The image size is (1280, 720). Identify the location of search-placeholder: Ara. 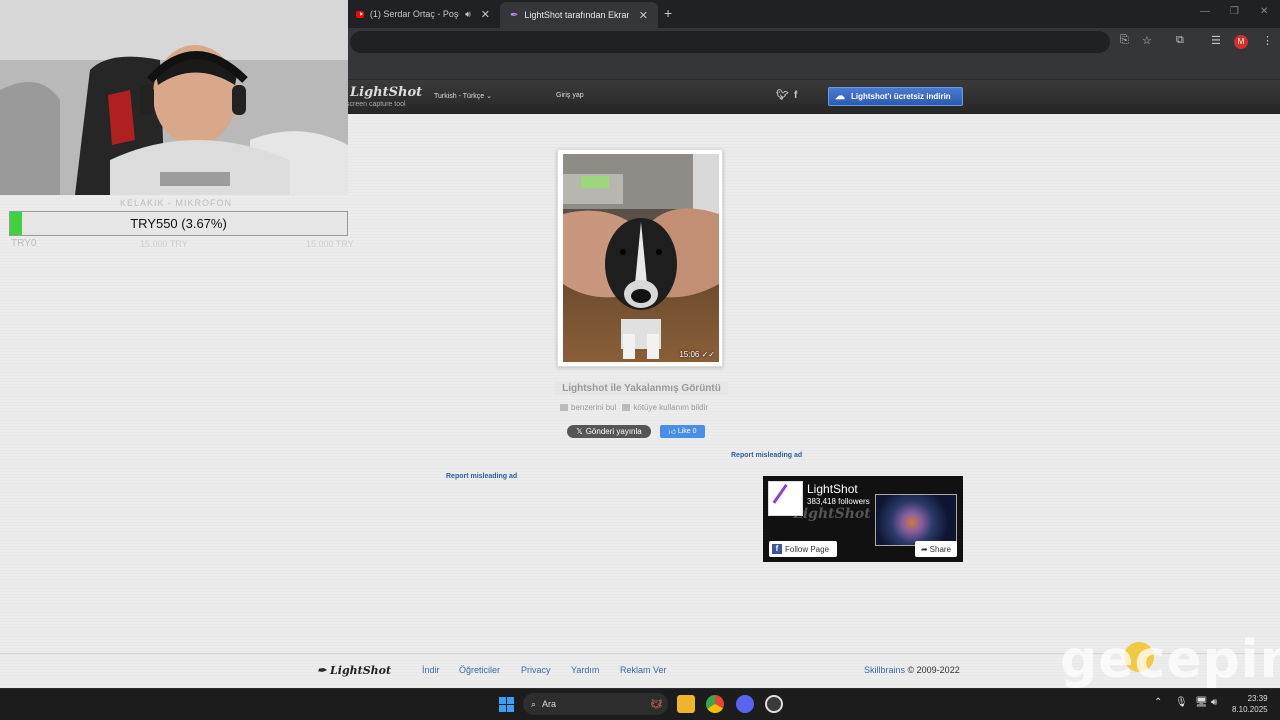
(549, 704).